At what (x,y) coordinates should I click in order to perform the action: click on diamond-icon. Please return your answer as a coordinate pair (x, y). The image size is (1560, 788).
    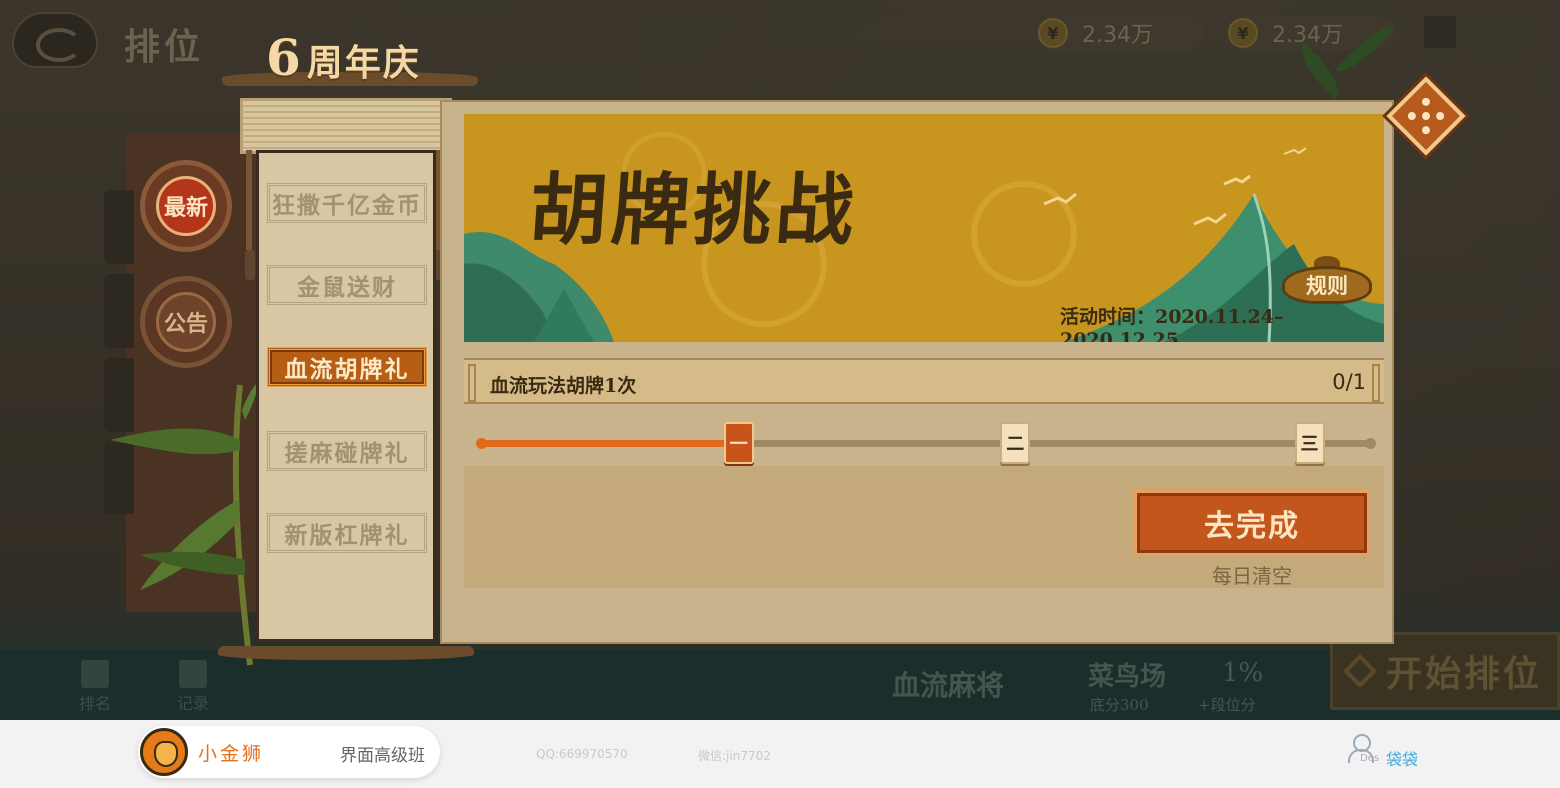
    Looking at the image, I should click on (1360, 671).